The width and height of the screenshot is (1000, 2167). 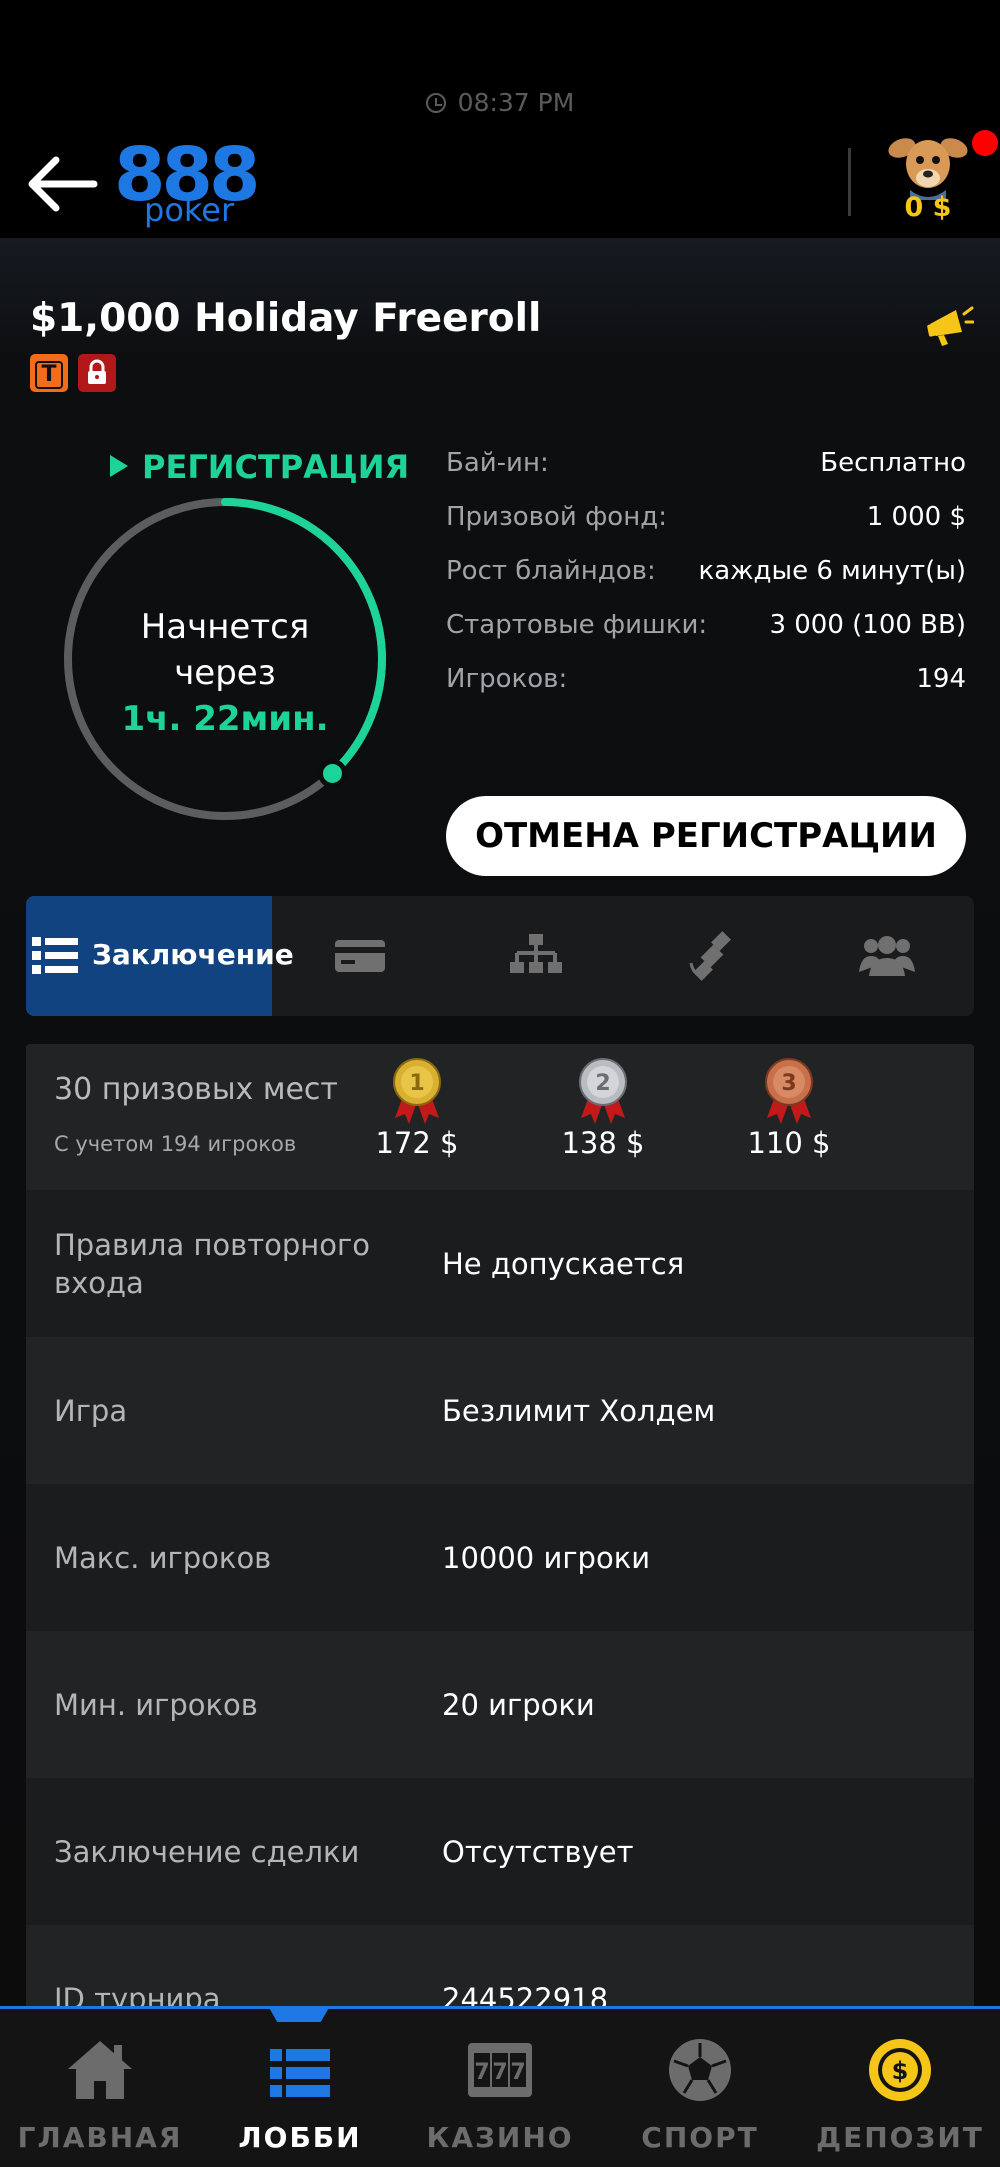 I want to click on medal-second: 2 138 $, so click(x=603, y=1108).